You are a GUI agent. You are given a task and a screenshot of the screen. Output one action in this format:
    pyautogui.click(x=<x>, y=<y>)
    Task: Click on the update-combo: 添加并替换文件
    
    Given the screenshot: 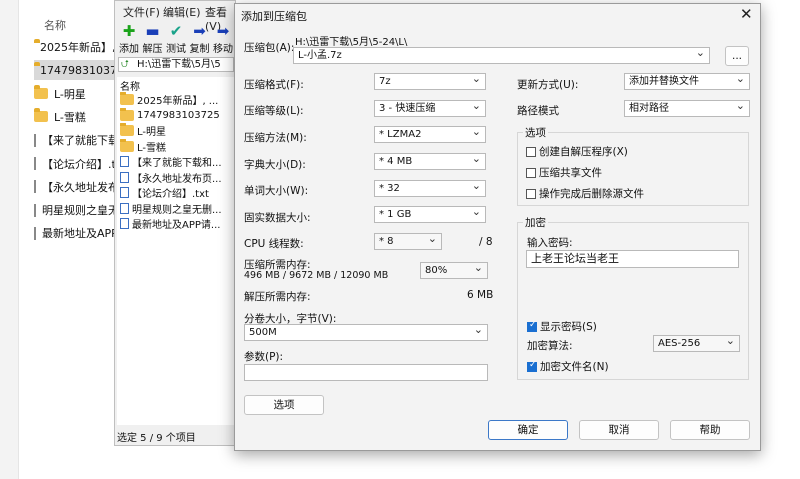 What is the action you would take?
    pyautogui.click(x=687, y=80)
    